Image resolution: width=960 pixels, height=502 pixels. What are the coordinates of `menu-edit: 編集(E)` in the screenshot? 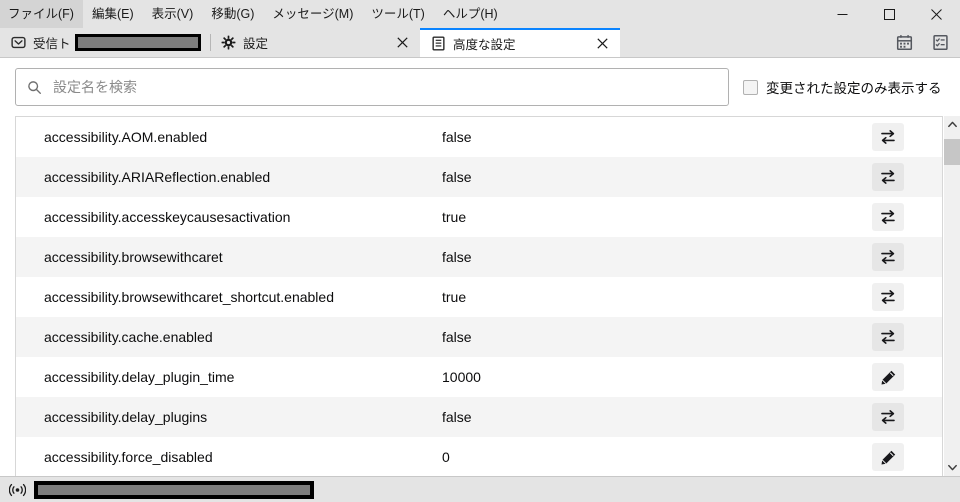 It's located at (113, 14).